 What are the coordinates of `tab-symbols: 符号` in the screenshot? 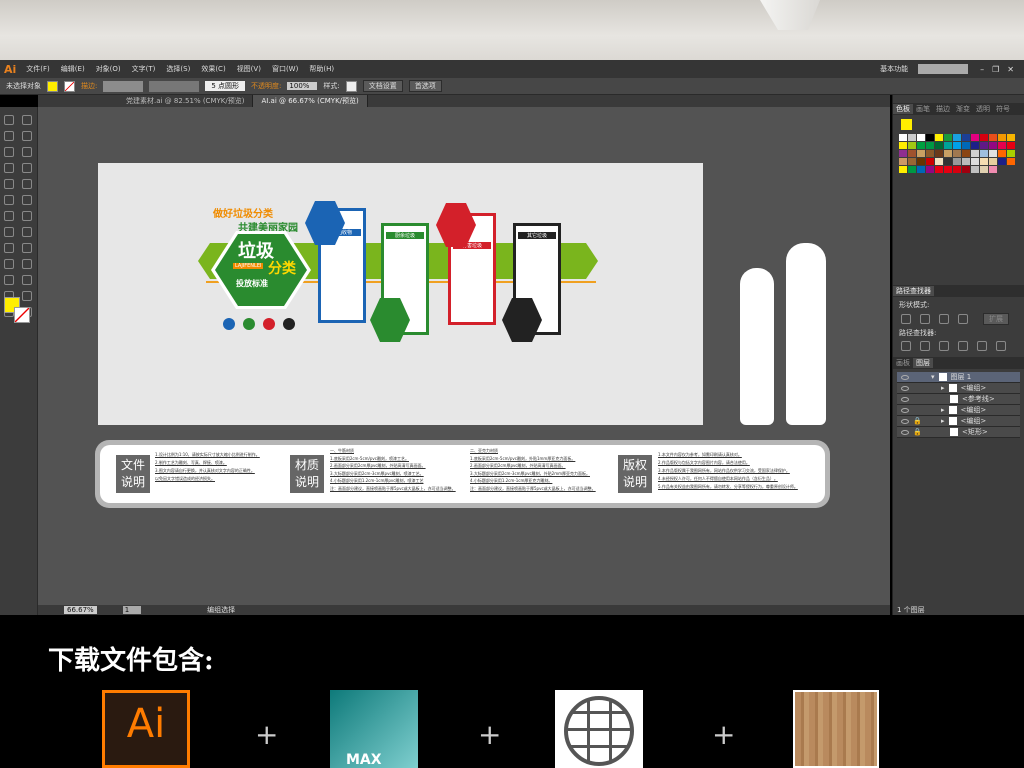 It's located at (1003, 109).